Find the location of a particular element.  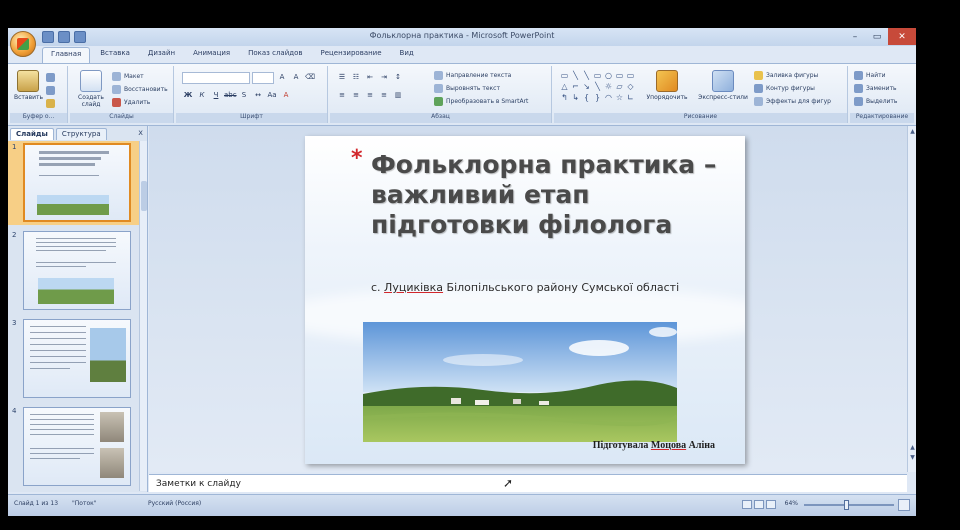

font-color-icon: A is located at coordinates (286, 95).